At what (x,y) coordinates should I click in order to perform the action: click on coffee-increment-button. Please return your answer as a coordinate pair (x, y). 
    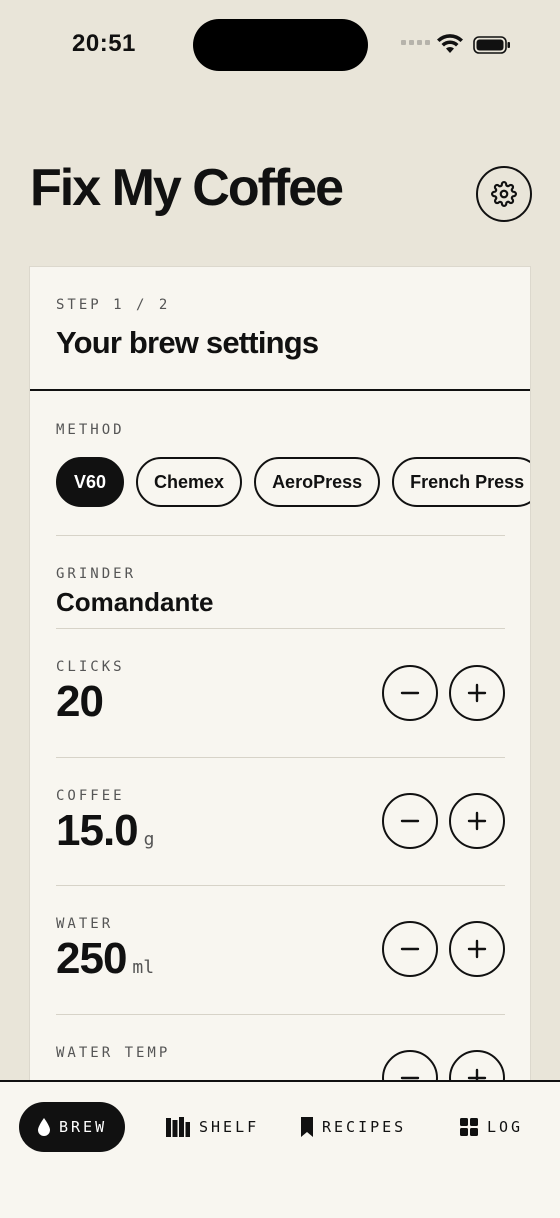
    Looking at the image, I should click on (477, 821).